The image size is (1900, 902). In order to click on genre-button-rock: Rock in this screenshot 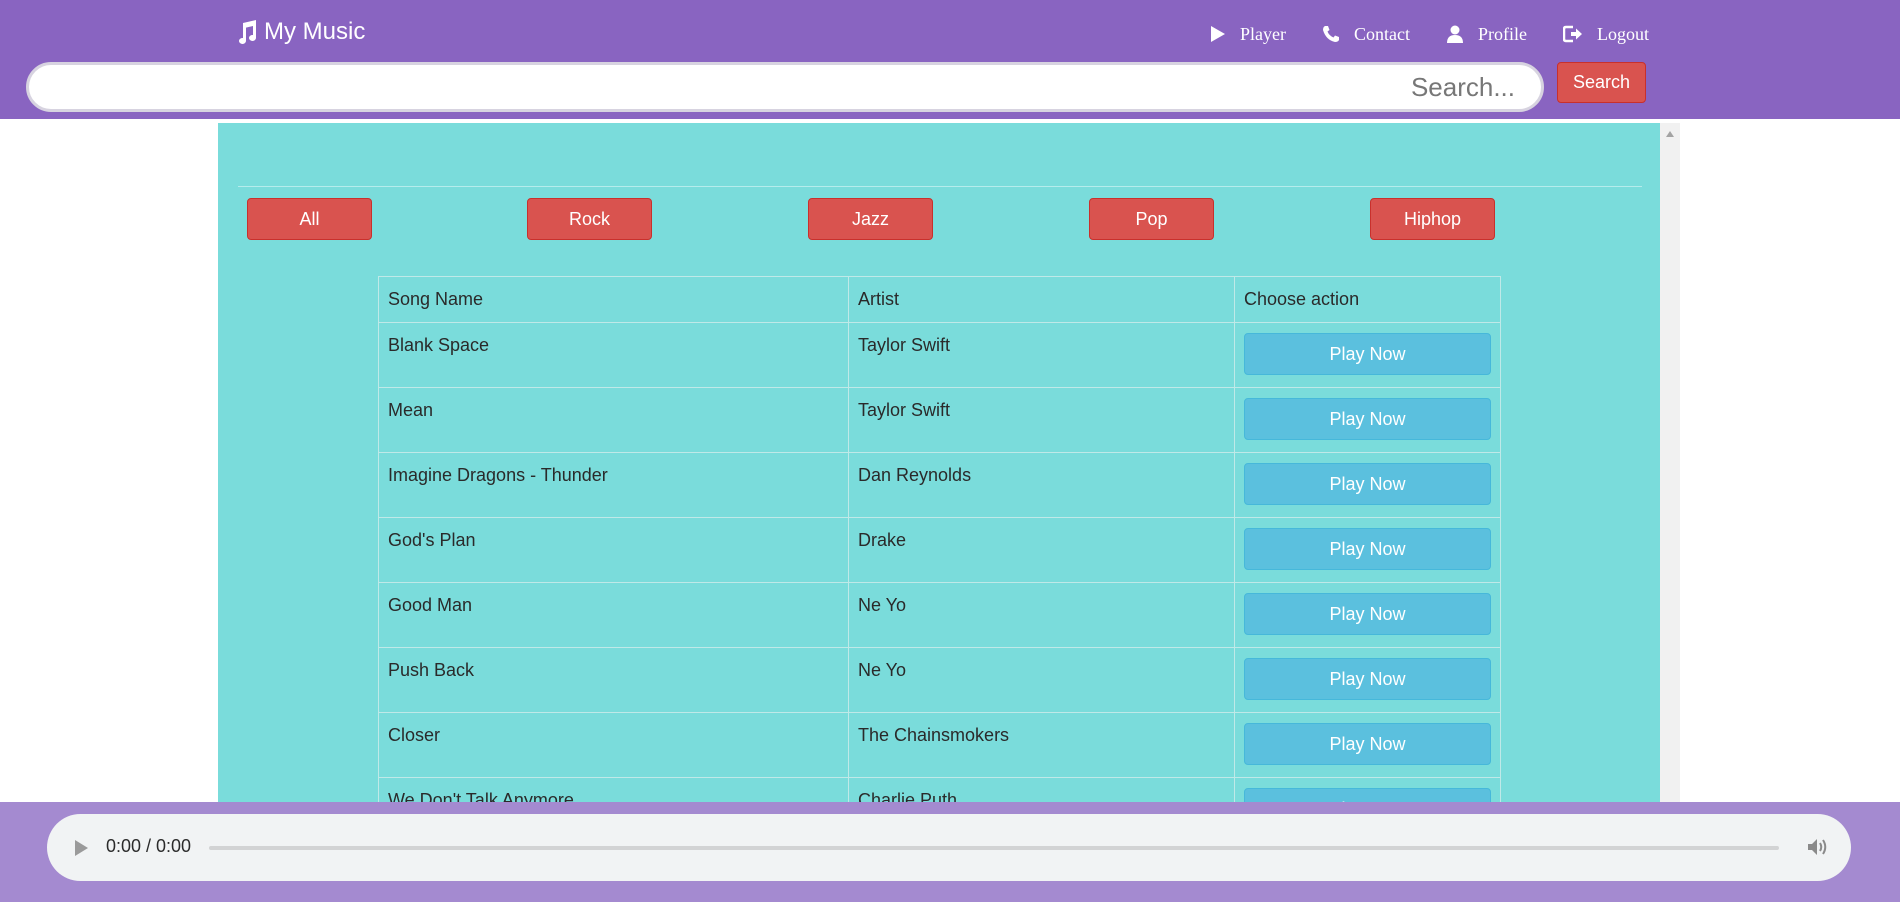, I will do `click(589, 219)`.